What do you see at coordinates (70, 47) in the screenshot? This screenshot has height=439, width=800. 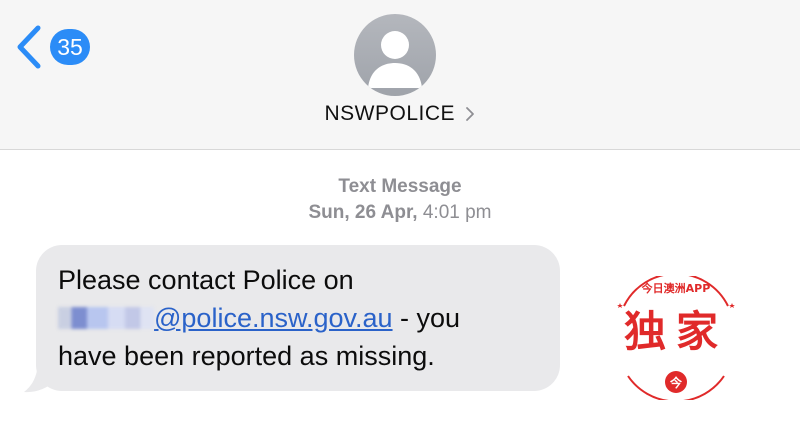 I see `unread-count-badge: 35` at bounding box center [70, 47].